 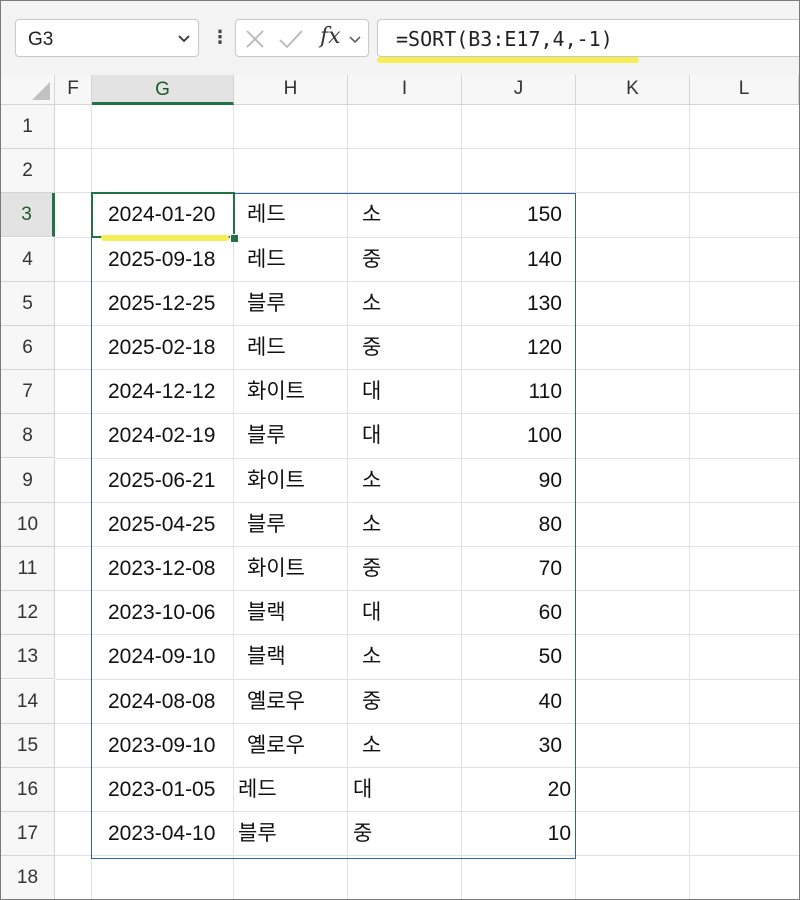 I want to click on enter-check-icon, so click(x=291, y=39).